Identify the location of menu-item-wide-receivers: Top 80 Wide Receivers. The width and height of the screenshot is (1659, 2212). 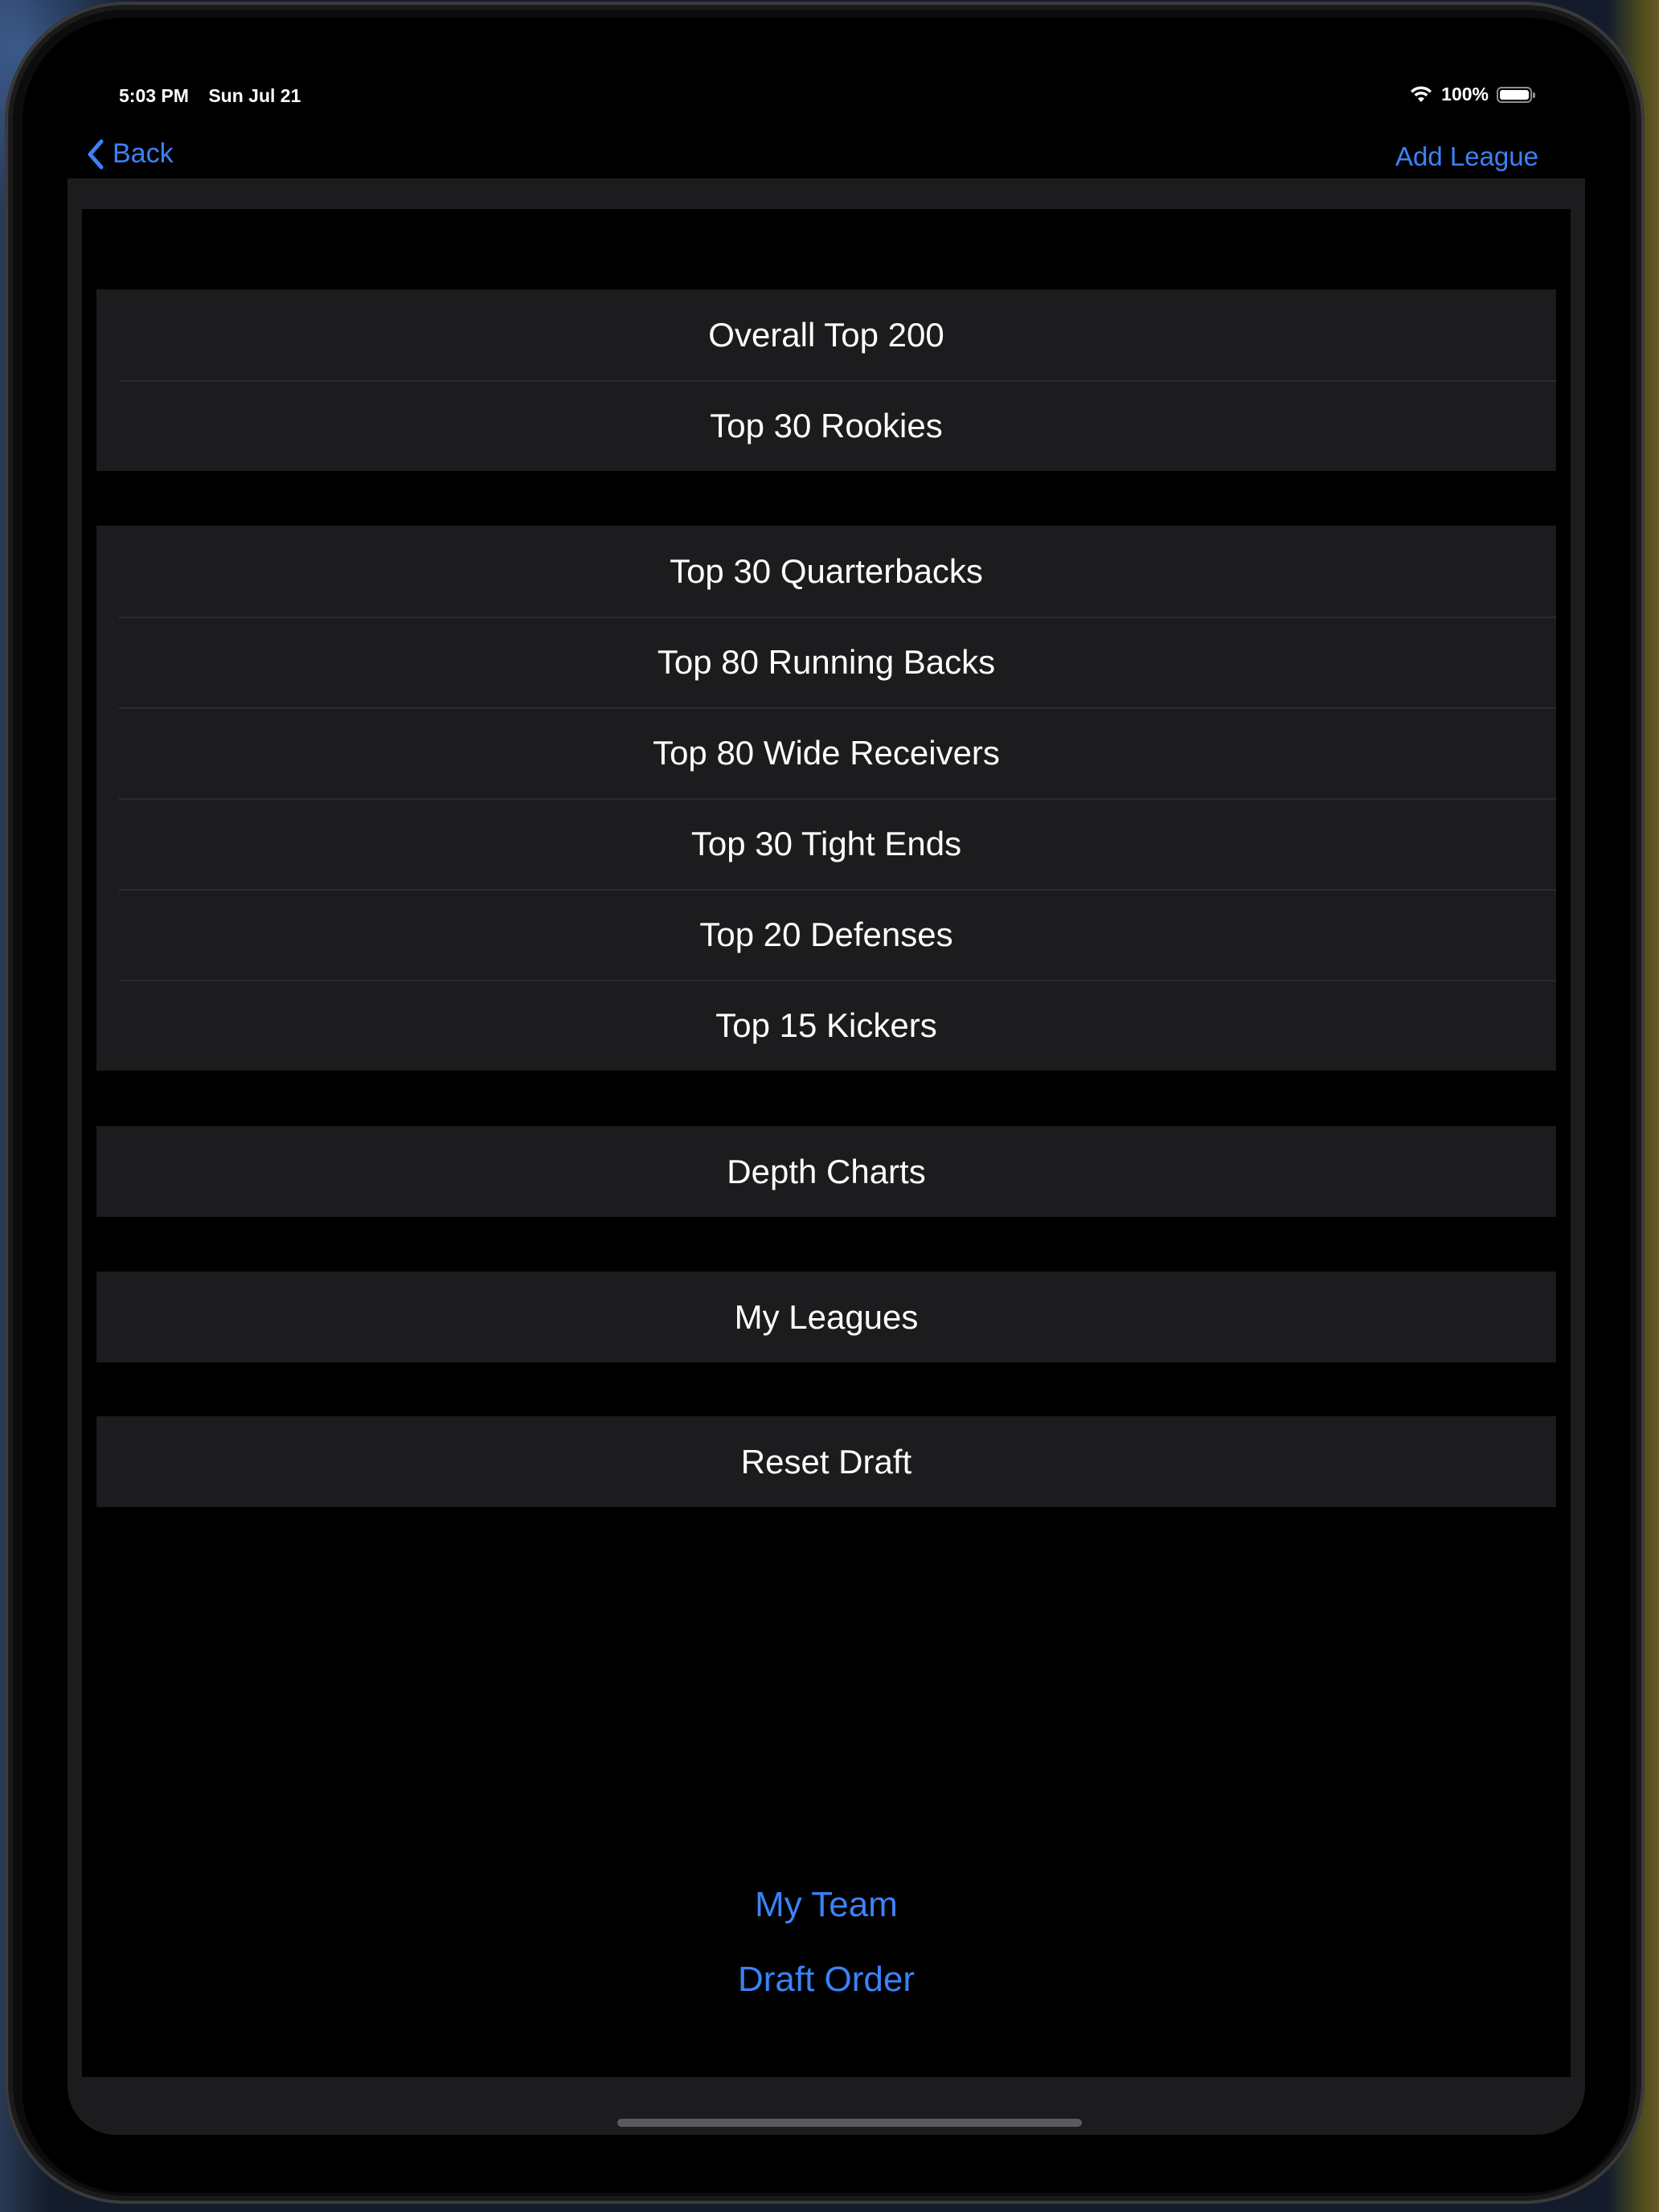
(826, 752).